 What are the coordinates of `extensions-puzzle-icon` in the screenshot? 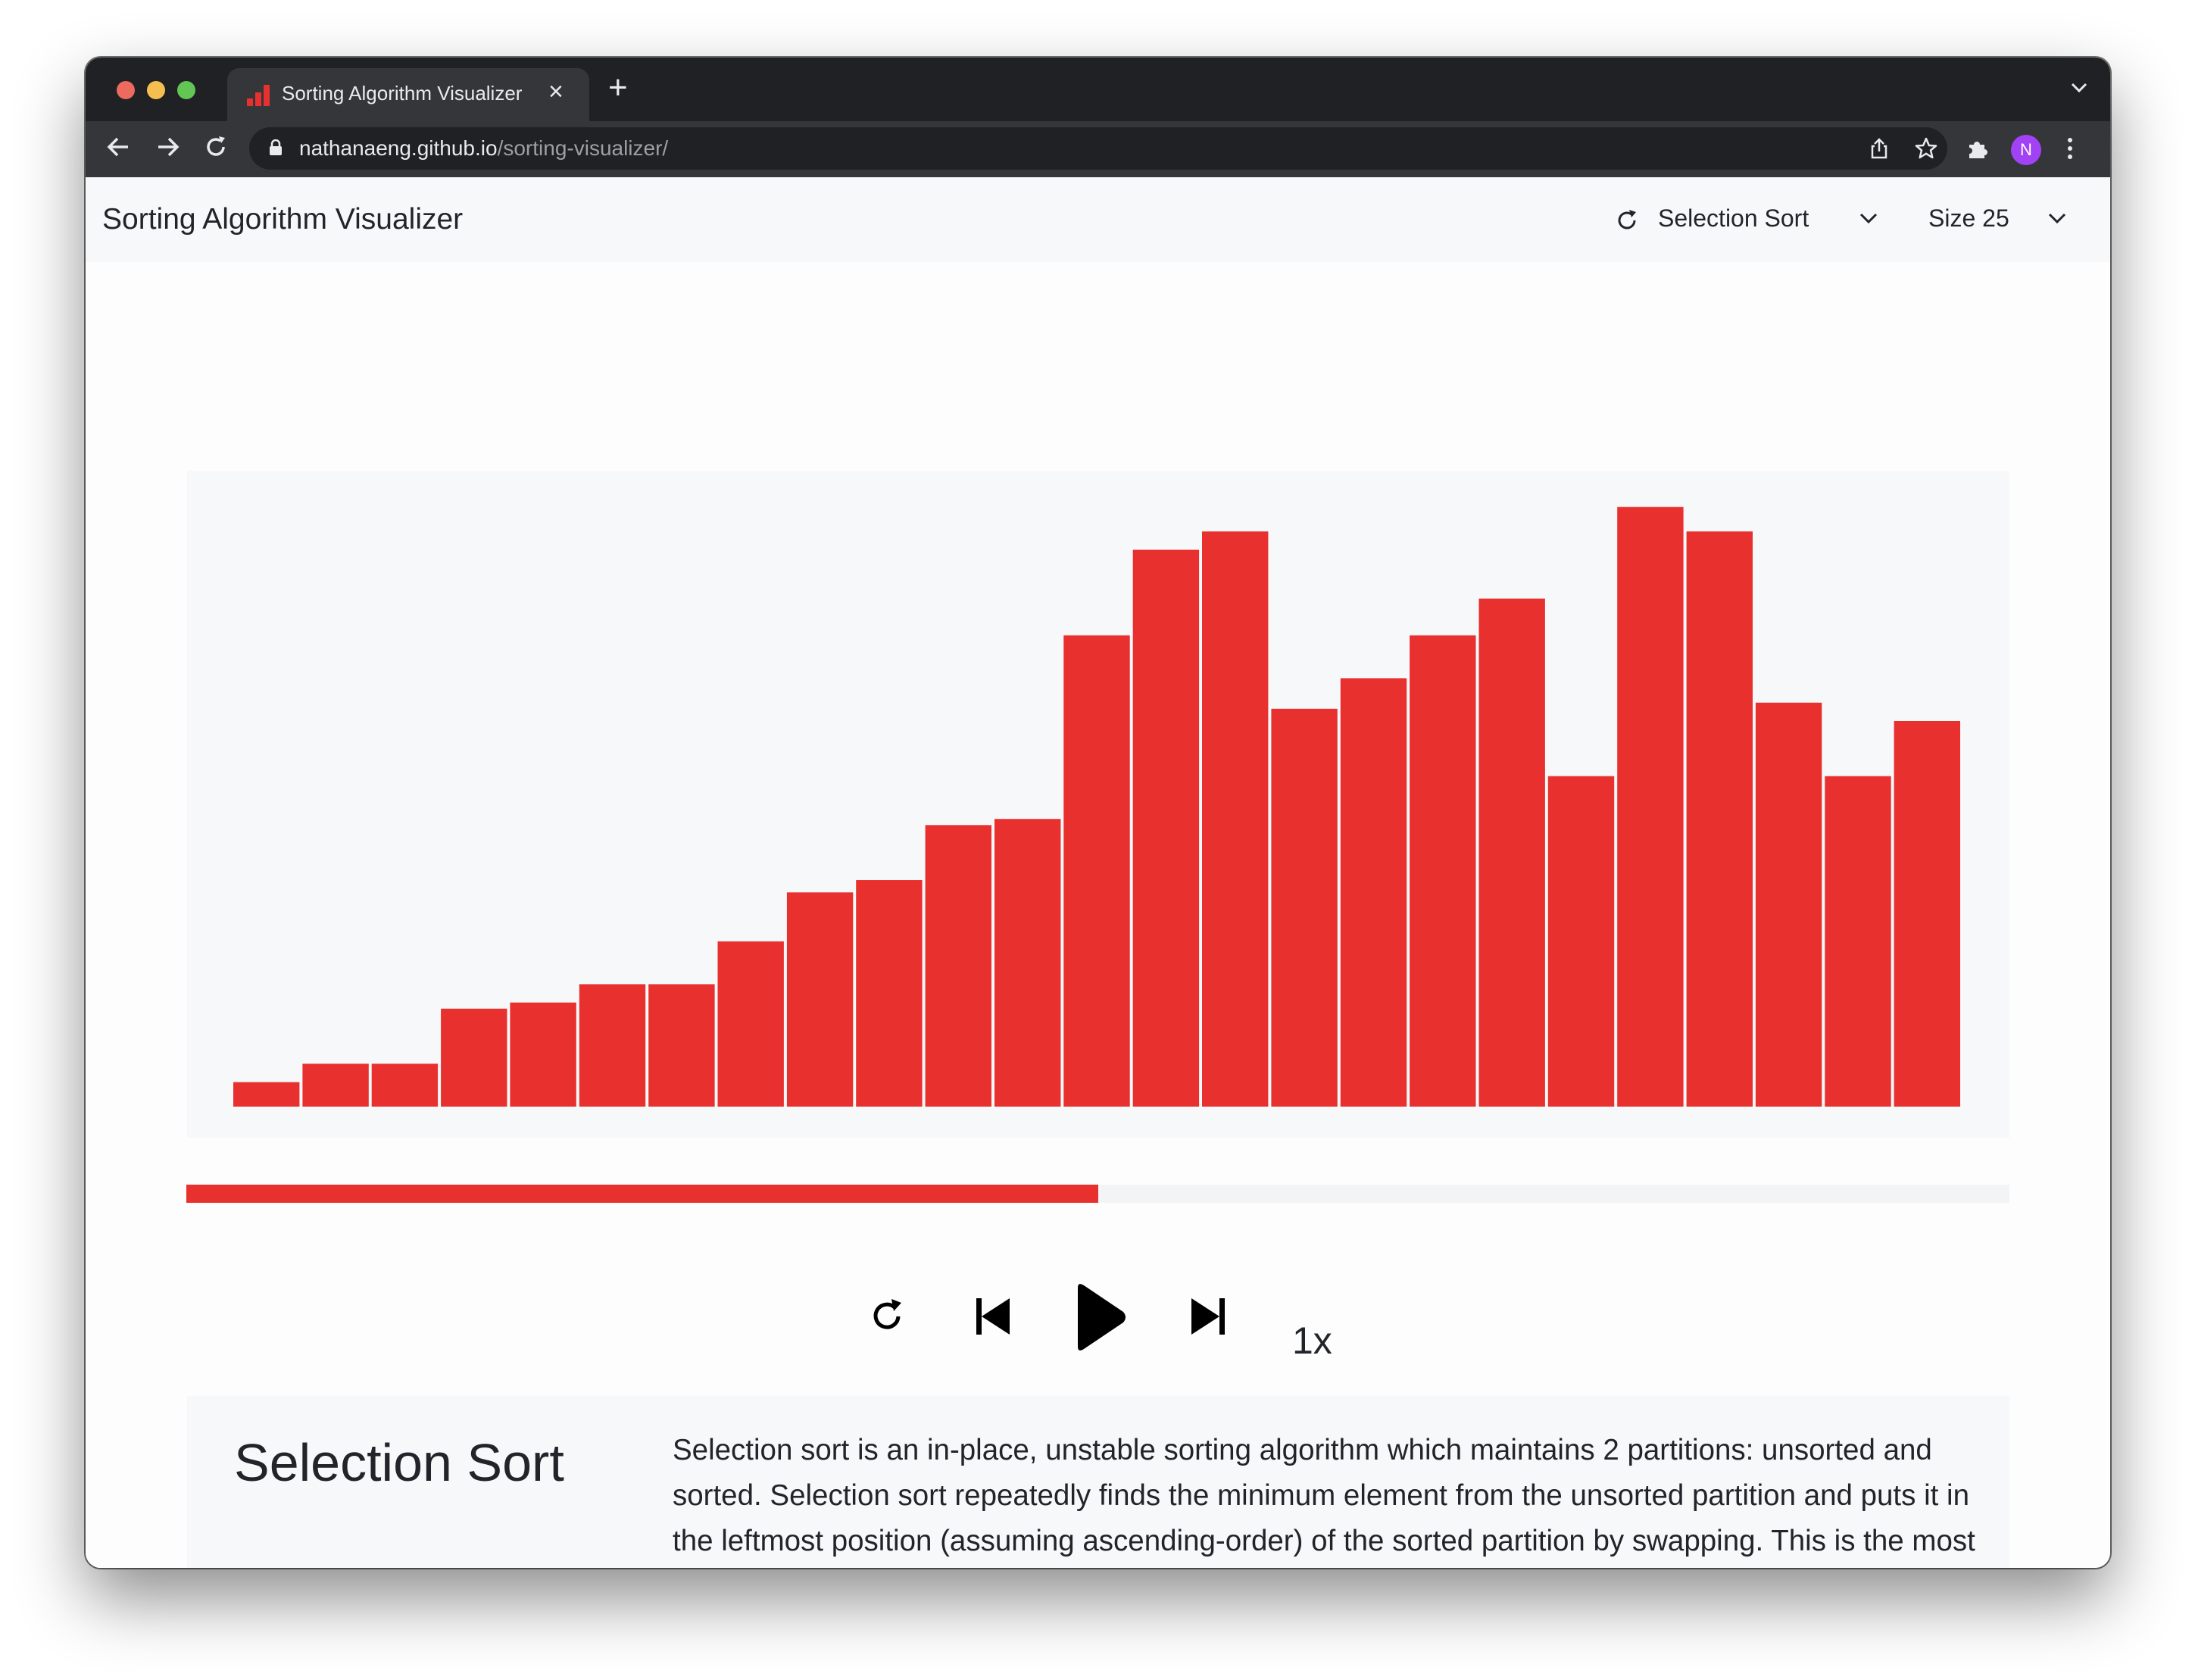 It's located at (1978, 148).